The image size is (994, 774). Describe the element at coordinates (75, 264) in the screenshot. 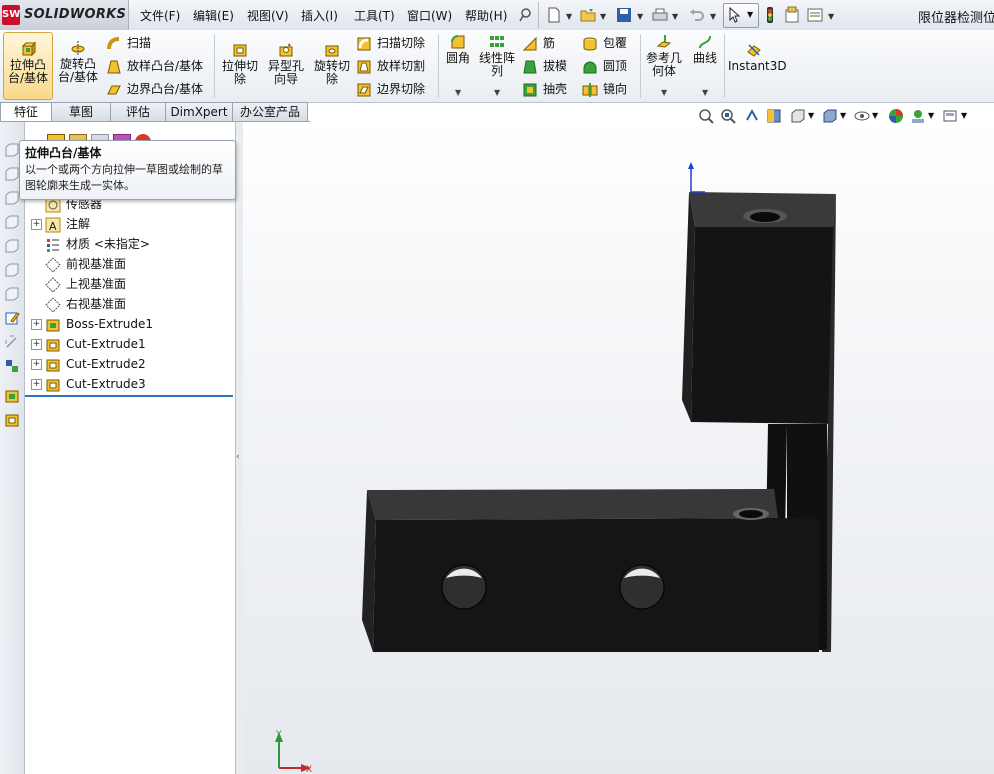

I see `tree-item-front-plane: 前视基准面` at that location.